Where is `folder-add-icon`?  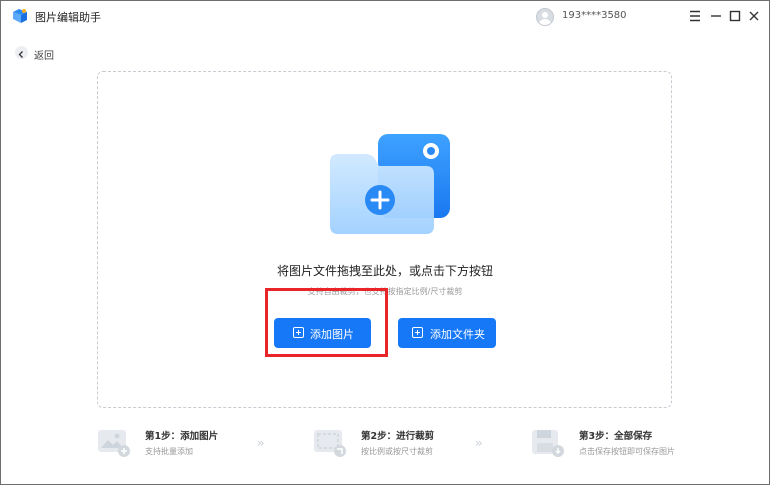
folder-add-icon is located at coordinates (390, 184).